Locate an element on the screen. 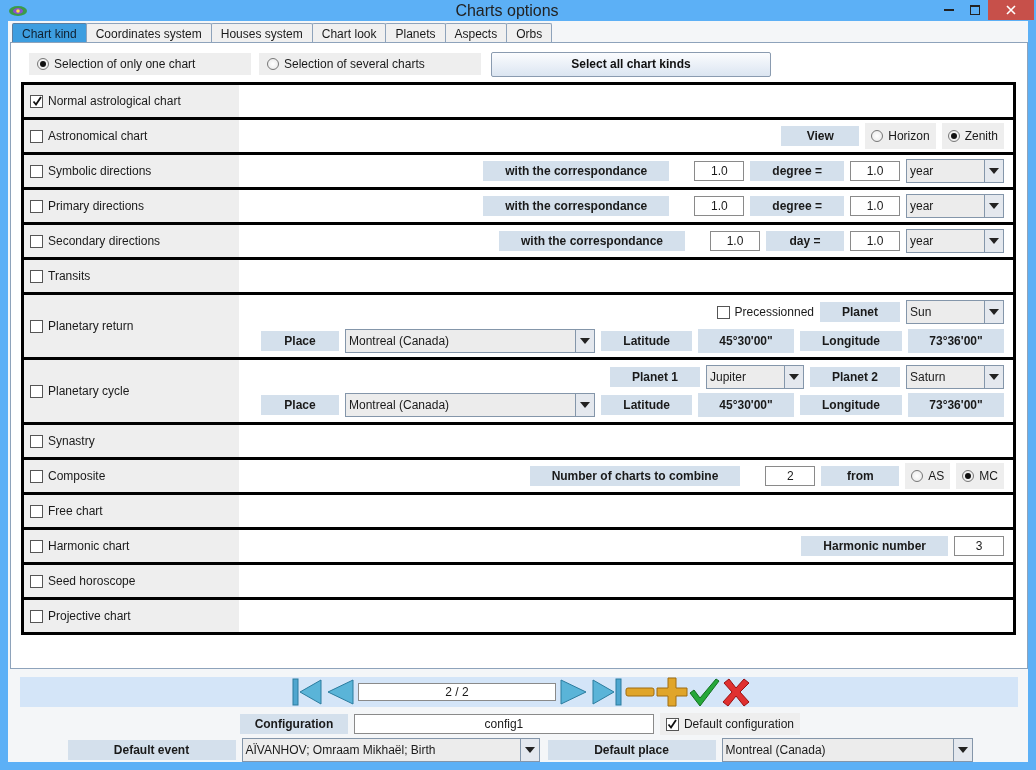  field-label: from is located at coordinates (860, 476).